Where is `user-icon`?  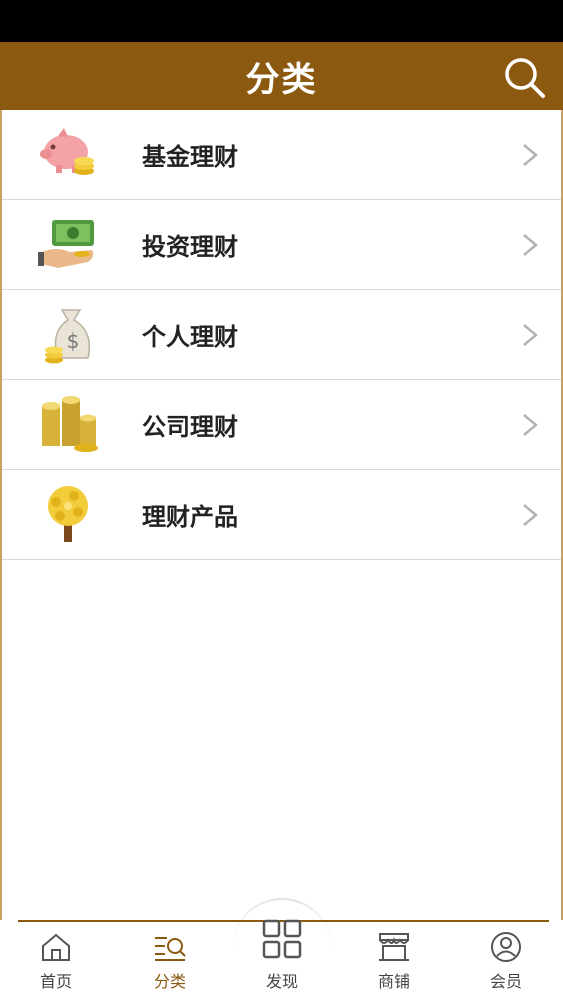 user-icon is located at coordinates (506, 947).